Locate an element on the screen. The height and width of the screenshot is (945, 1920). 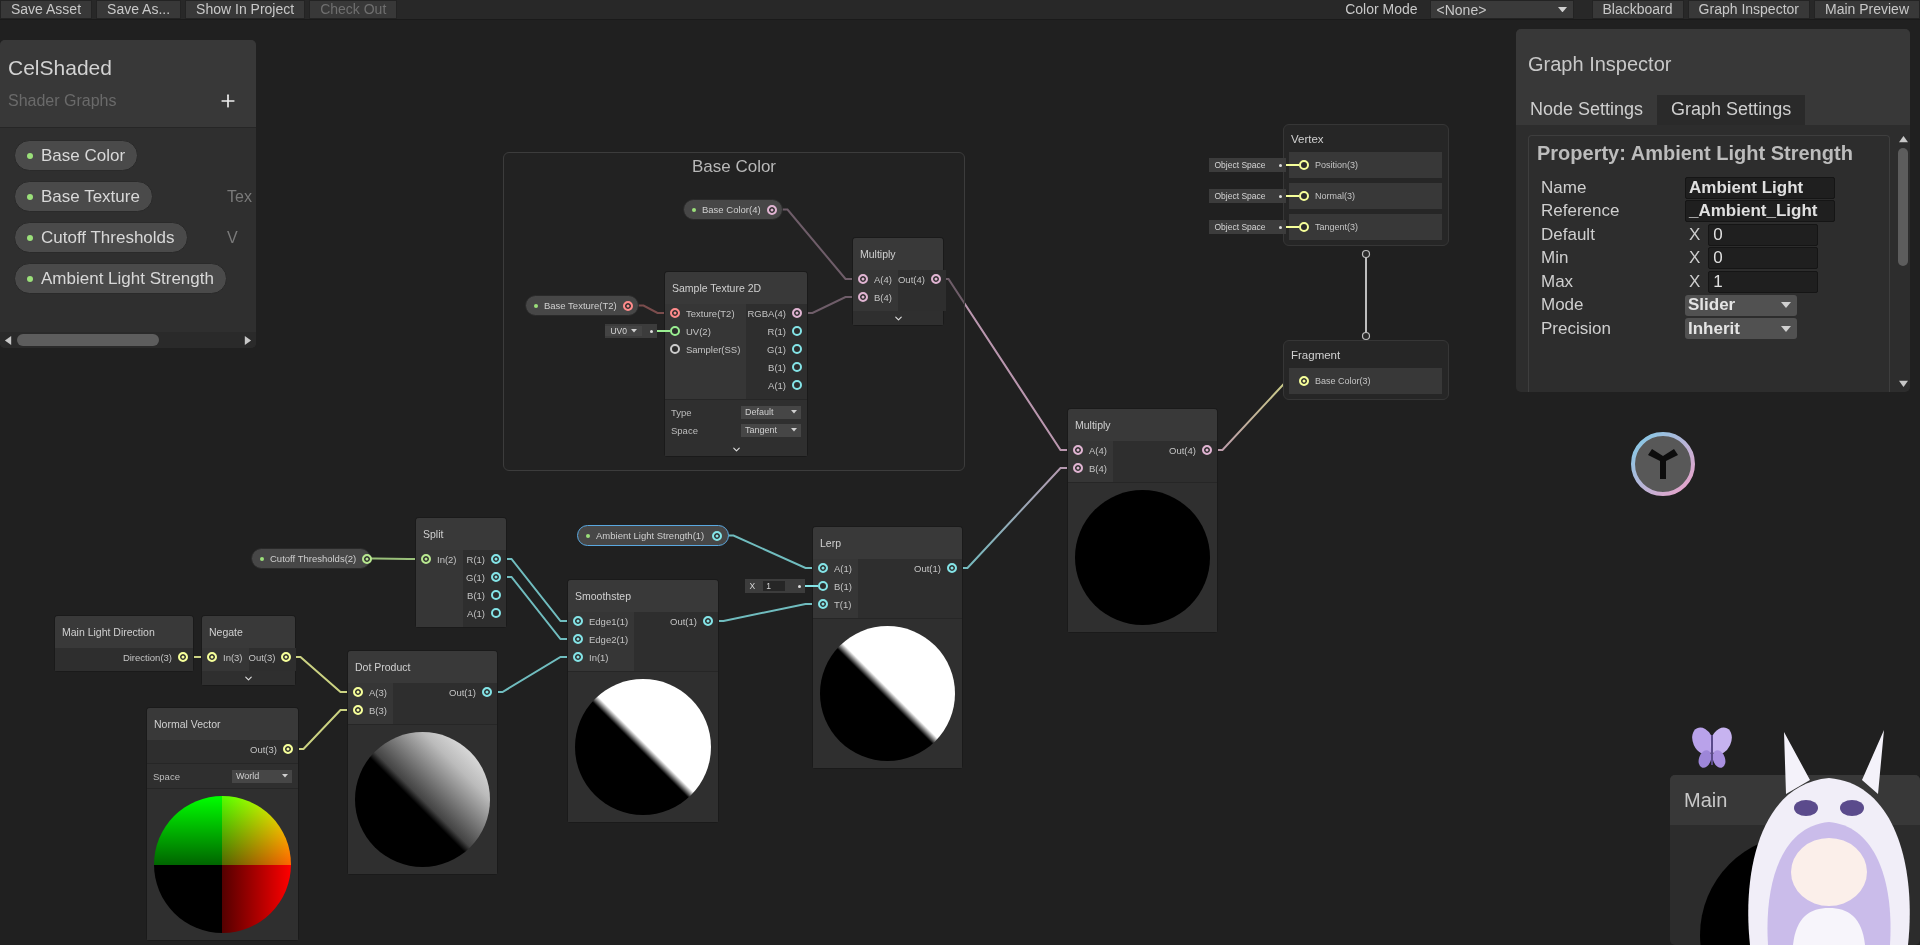
scroll-left-arrow-icon is located at coordinates (8, 340).